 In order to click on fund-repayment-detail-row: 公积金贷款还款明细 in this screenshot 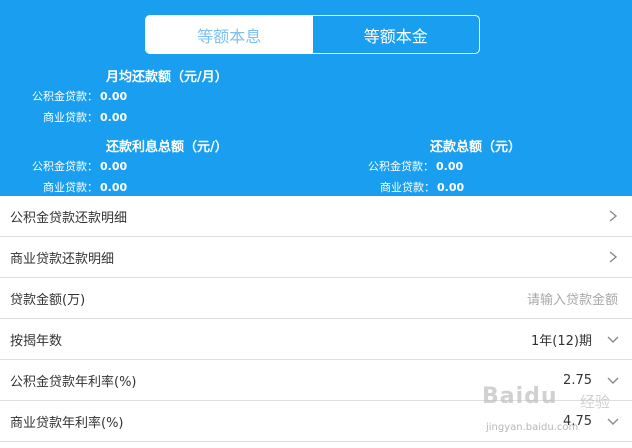, I will do `click(316, 216)`.